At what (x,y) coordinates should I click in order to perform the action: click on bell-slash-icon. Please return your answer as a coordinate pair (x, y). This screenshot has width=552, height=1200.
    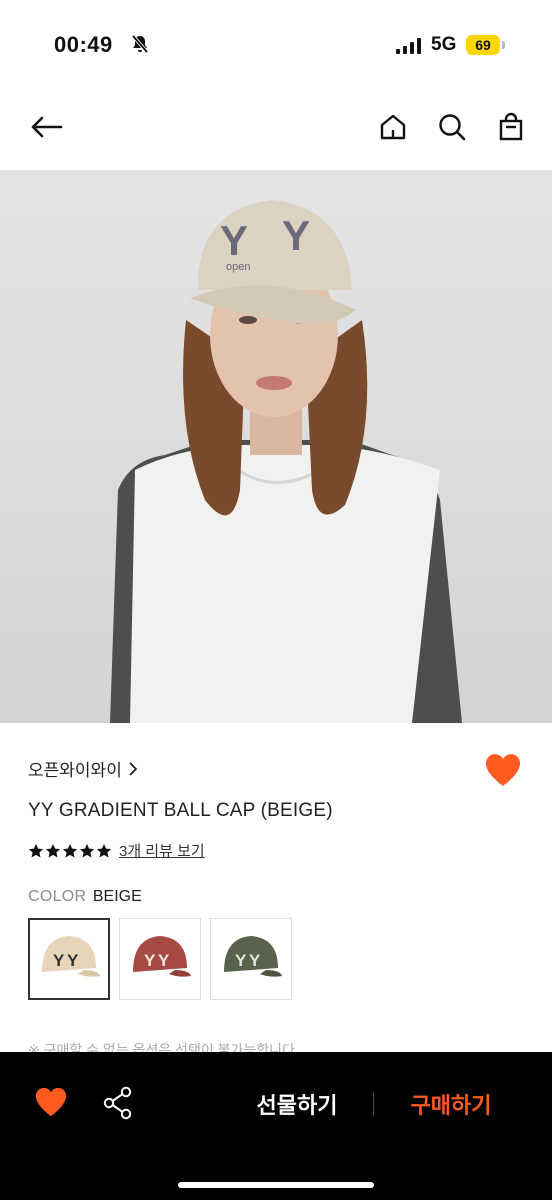
    Looking at the image, I should click on (140, 46).